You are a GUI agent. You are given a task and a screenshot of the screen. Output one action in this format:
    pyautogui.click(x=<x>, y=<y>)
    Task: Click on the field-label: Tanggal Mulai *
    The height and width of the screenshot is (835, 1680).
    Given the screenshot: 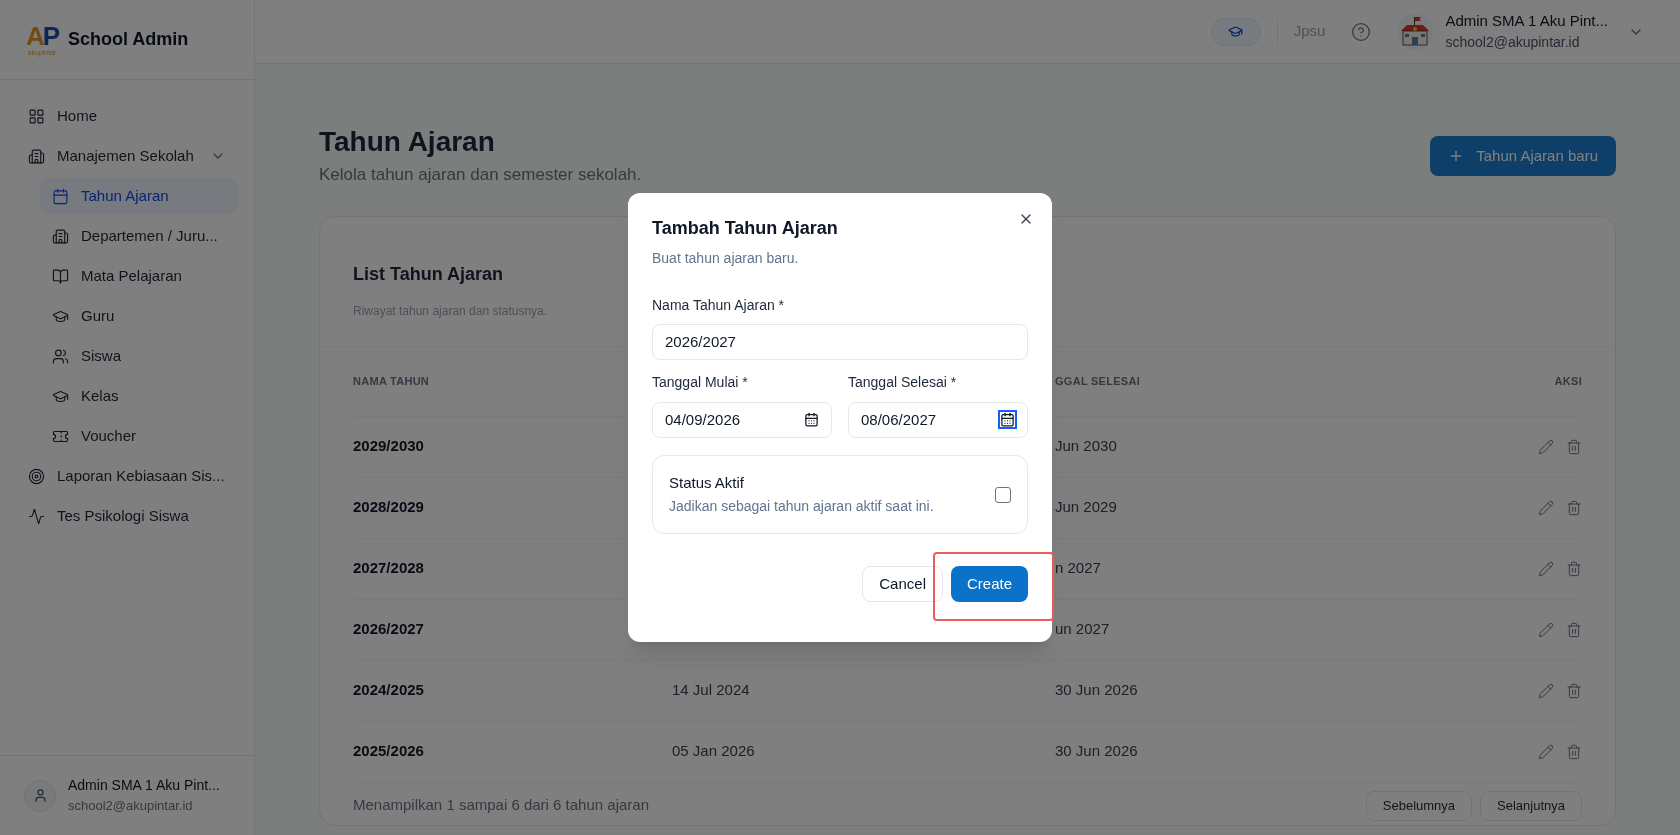 What is the action you would take?
    pyautogui.click(x=700, y=382)
    